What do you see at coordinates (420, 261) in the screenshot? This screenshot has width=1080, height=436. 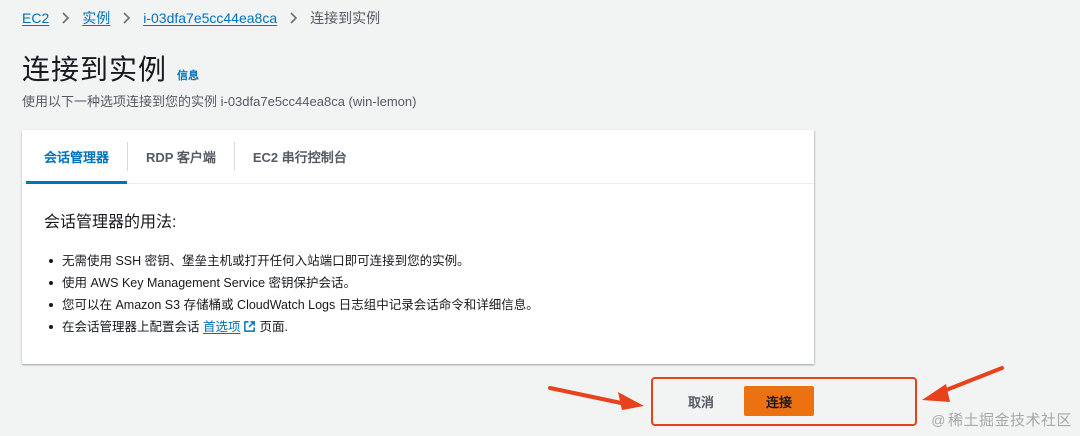 I see `list-item: 无需使用 SSH 密钥、堡垒主机或打开任何入站端口即可连接到您的实例。` at bounding box center [420, 261].